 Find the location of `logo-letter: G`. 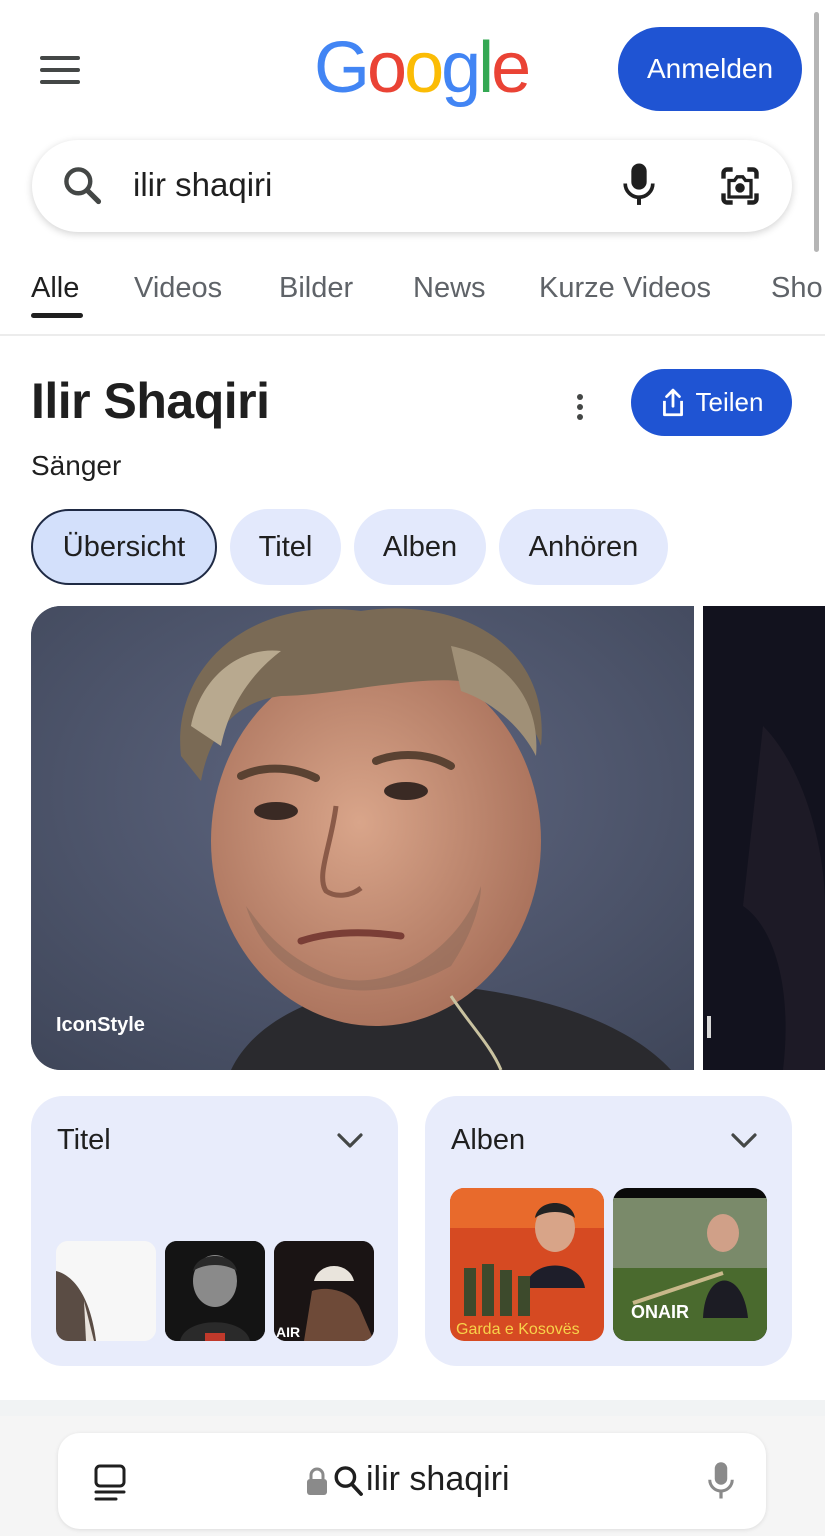

logo-letter: G is located at coordinates (342, 68).